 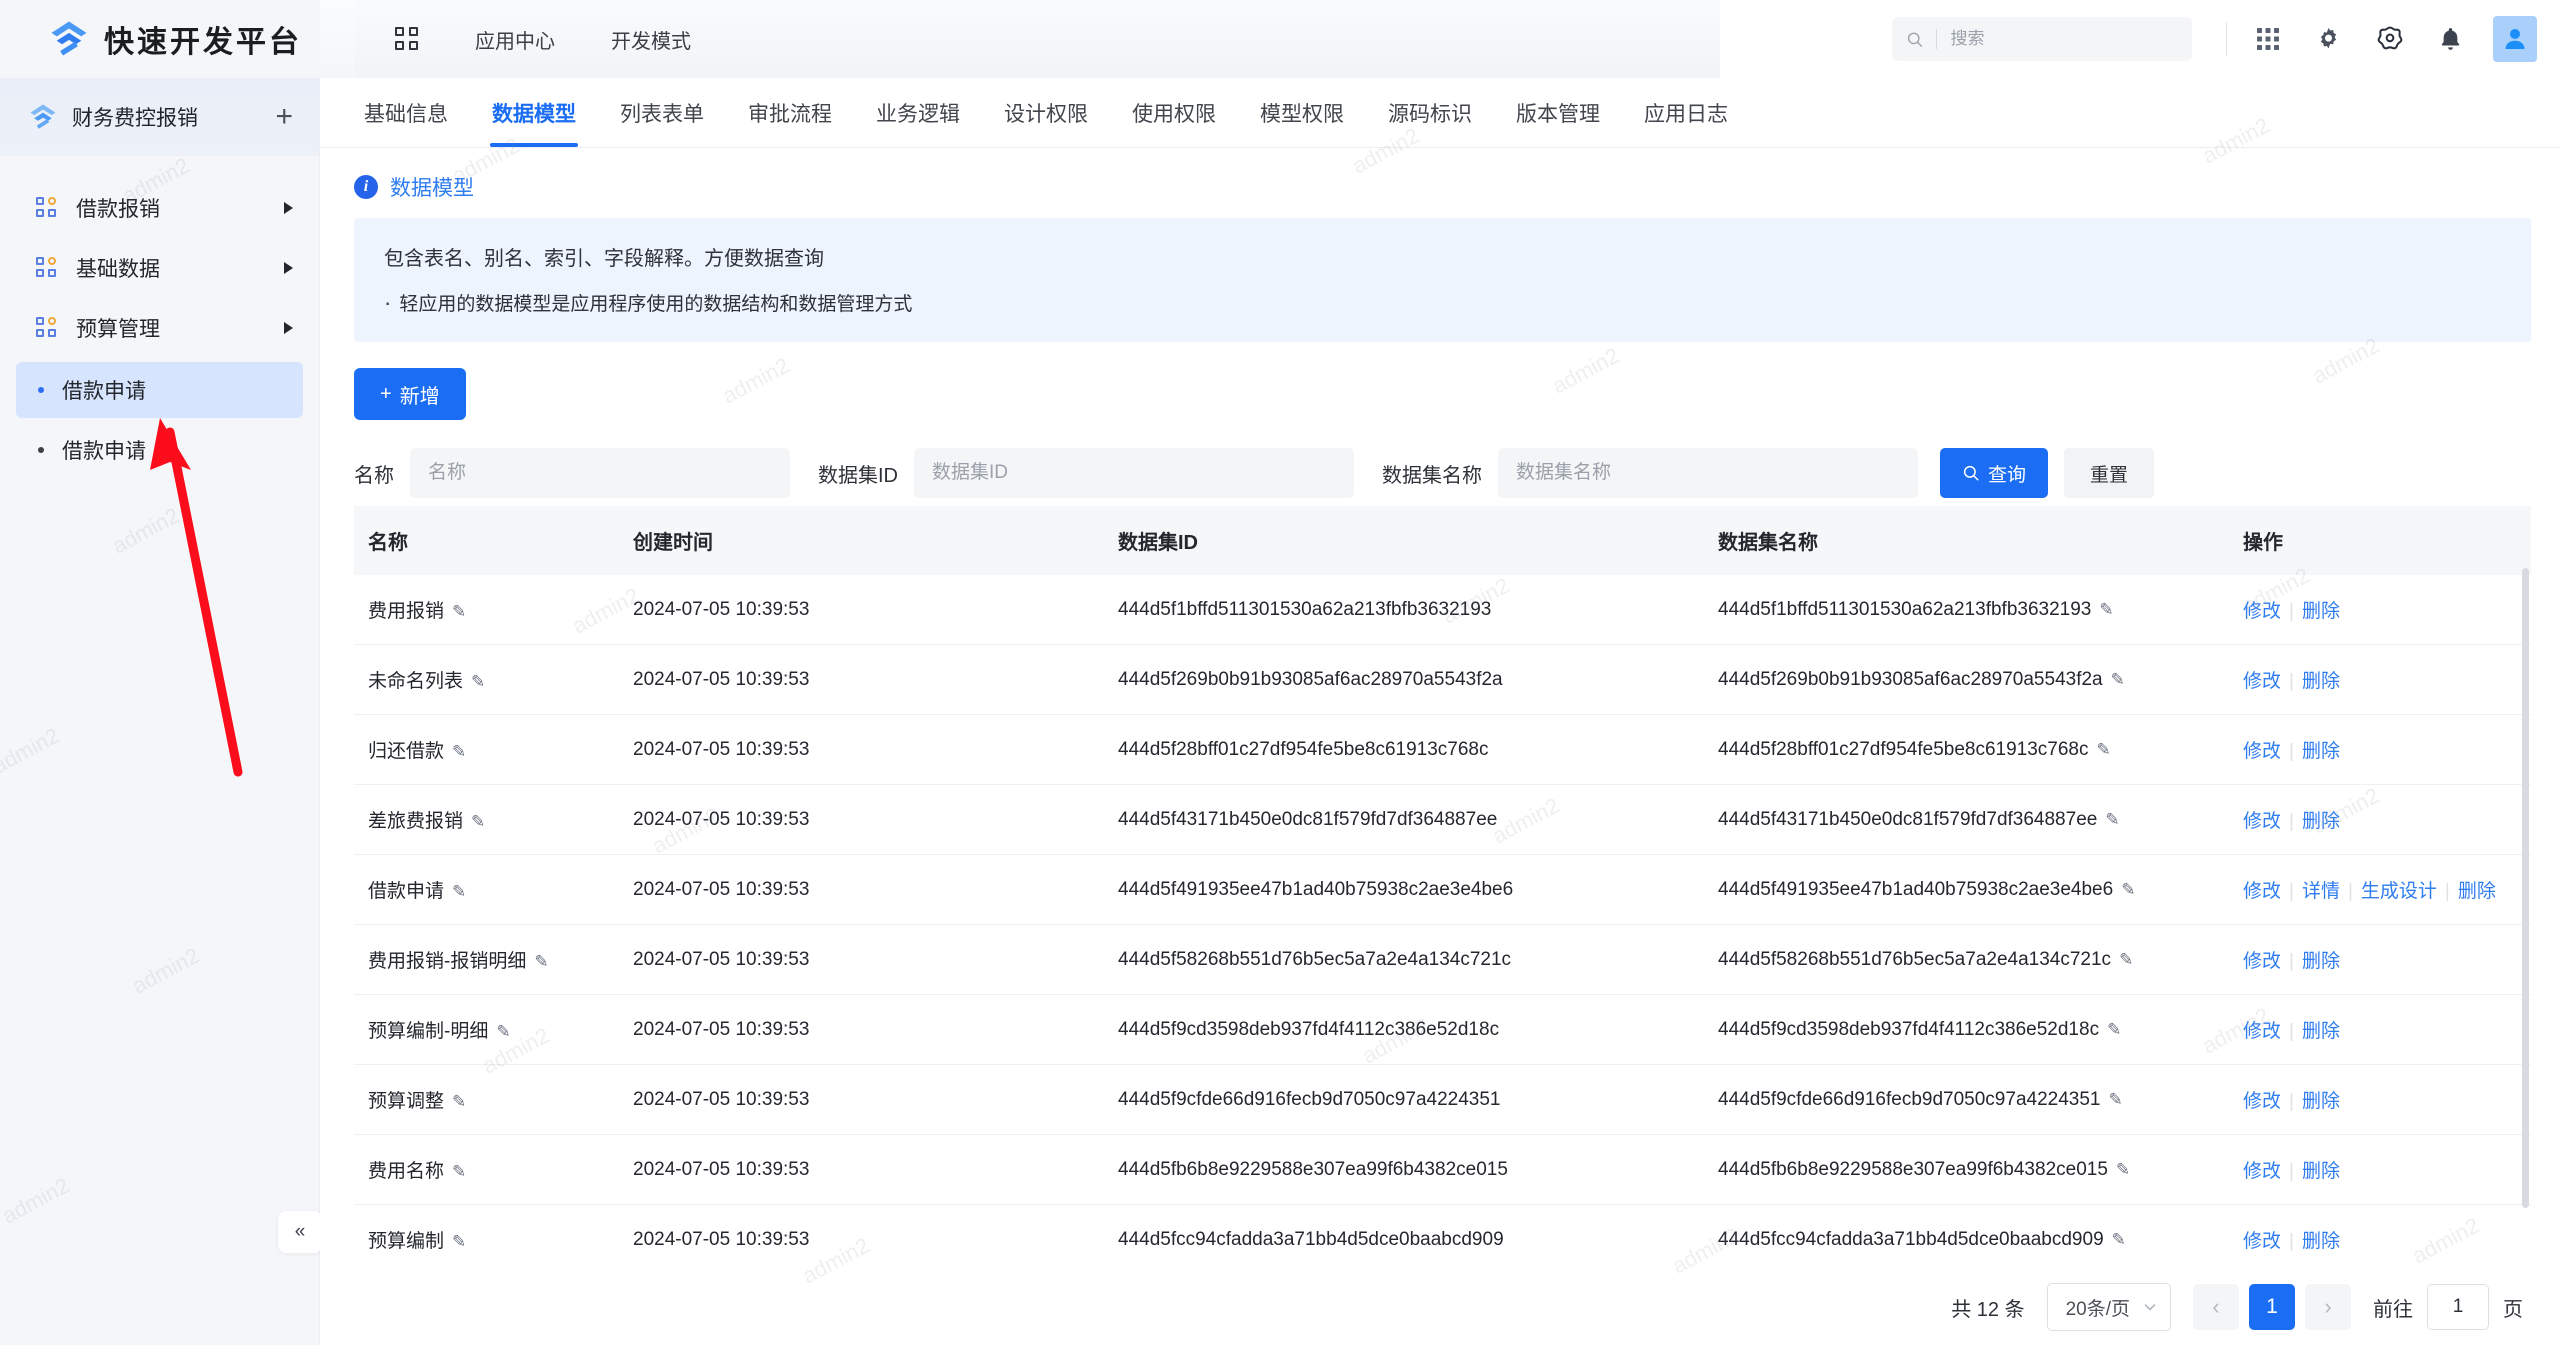 I want to click on cell-dataset-name: 444d5f9cfde66d916fecb9d7050c97a4224351 ✎, so click(x=1966, y=1099).